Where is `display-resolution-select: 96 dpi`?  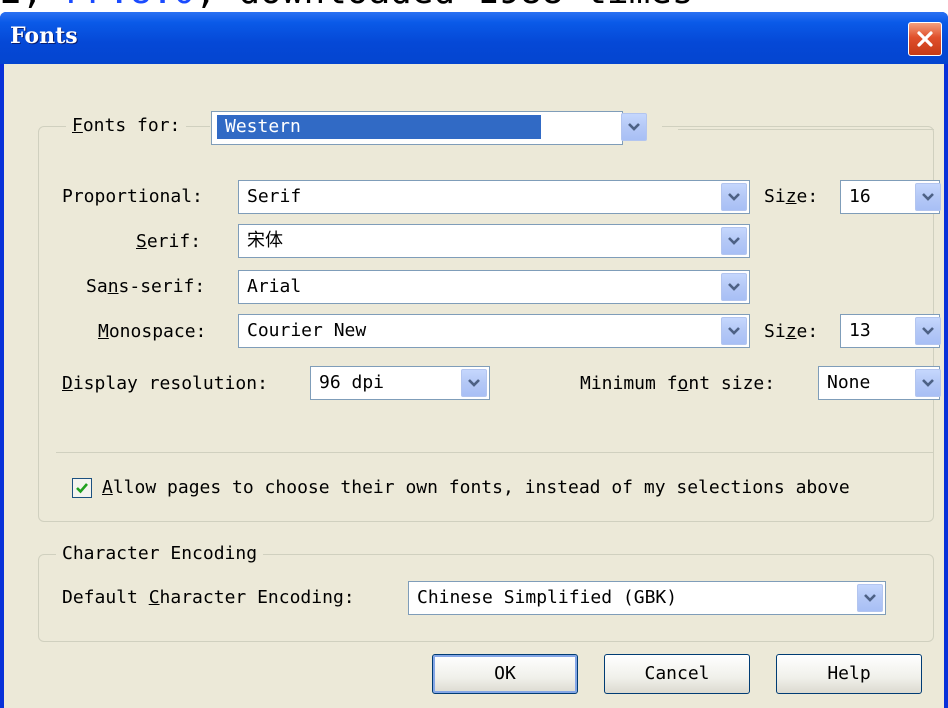 display-resolution-select: 96 dpi is located at coordinates (400, 383).